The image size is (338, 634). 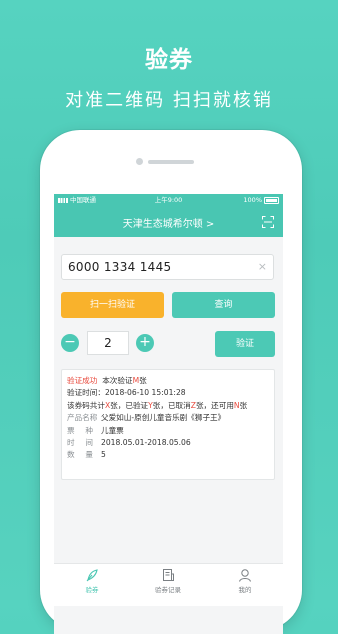 What do you see at coordinates (169, 60) in the screenshot?
I see `hero-title: 验券` at bounding box center [169, 60].